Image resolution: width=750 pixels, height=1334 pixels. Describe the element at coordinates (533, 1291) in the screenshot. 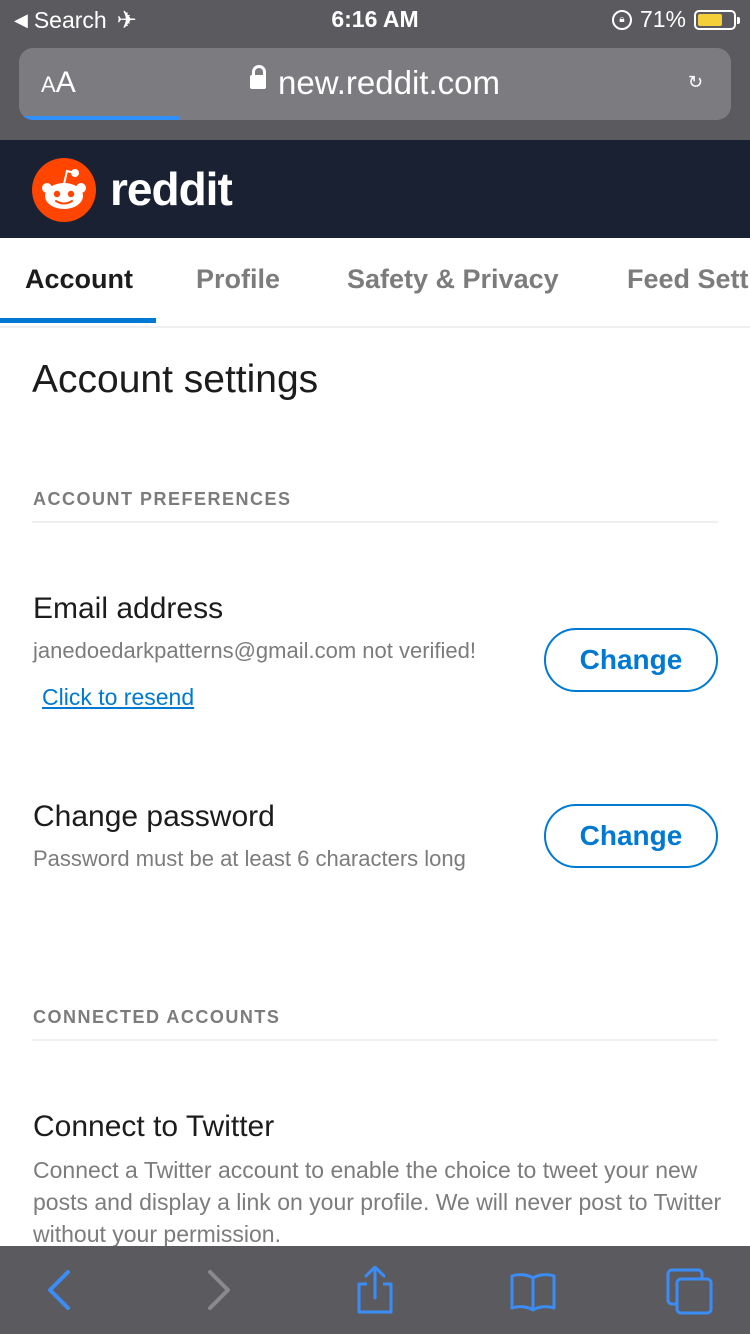

I see `bookmarks-icon` at that location.